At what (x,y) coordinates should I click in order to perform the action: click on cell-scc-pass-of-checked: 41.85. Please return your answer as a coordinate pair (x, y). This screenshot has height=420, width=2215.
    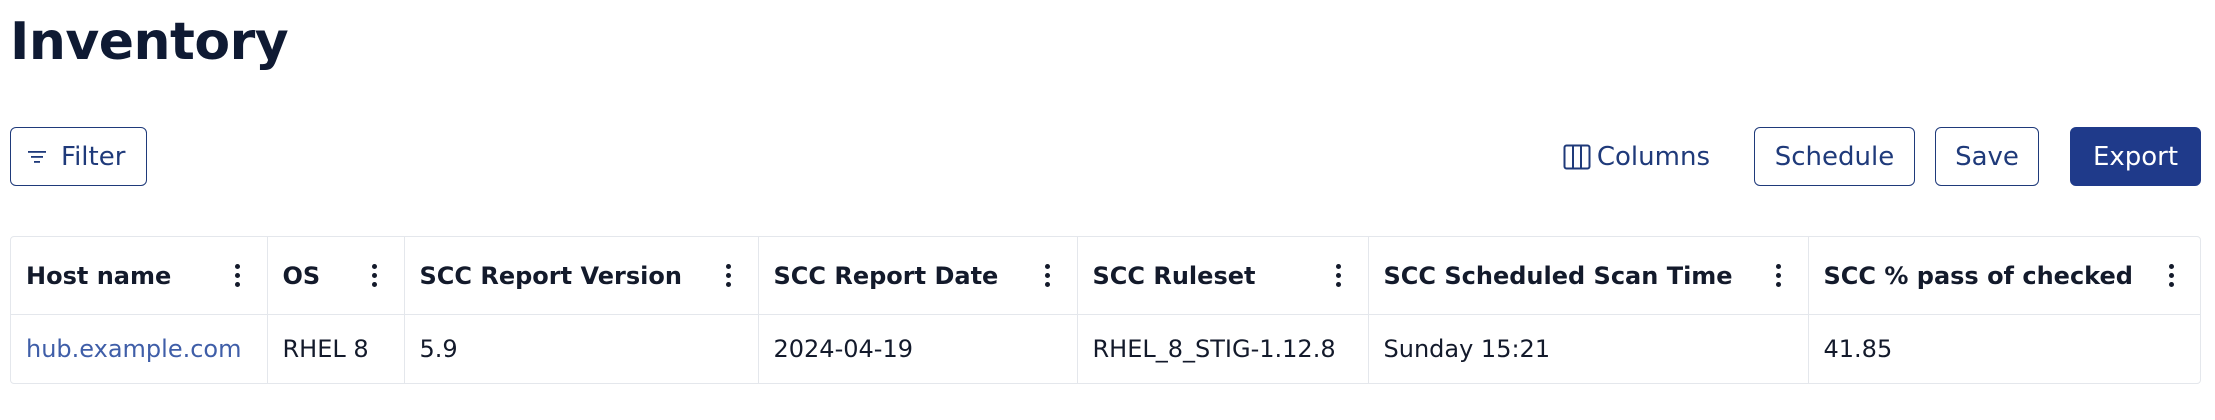
    Looking at the image, I should click on (1858, 349).